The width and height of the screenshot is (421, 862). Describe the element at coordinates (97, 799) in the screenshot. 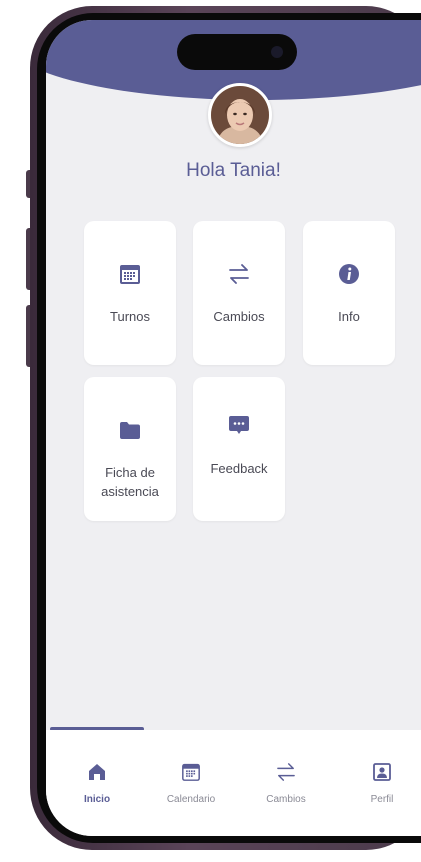

I see `tab-label: Inicio` at that location.